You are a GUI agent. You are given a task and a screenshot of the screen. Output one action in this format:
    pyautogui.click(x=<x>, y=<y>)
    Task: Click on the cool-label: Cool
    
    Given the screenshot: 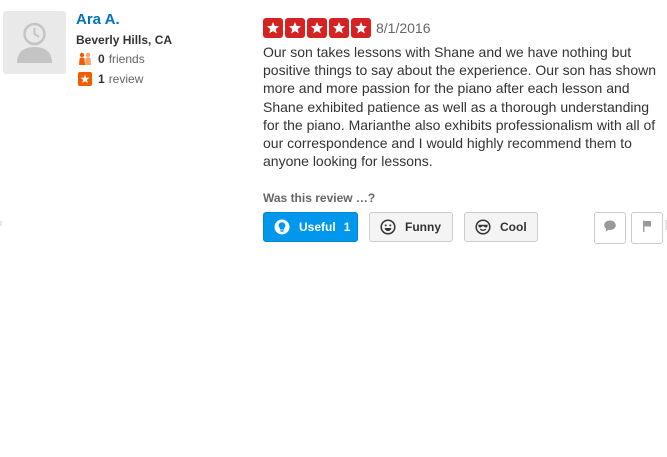 What is the action you would take?
    pyautogui.click(x=513, y=227)
    